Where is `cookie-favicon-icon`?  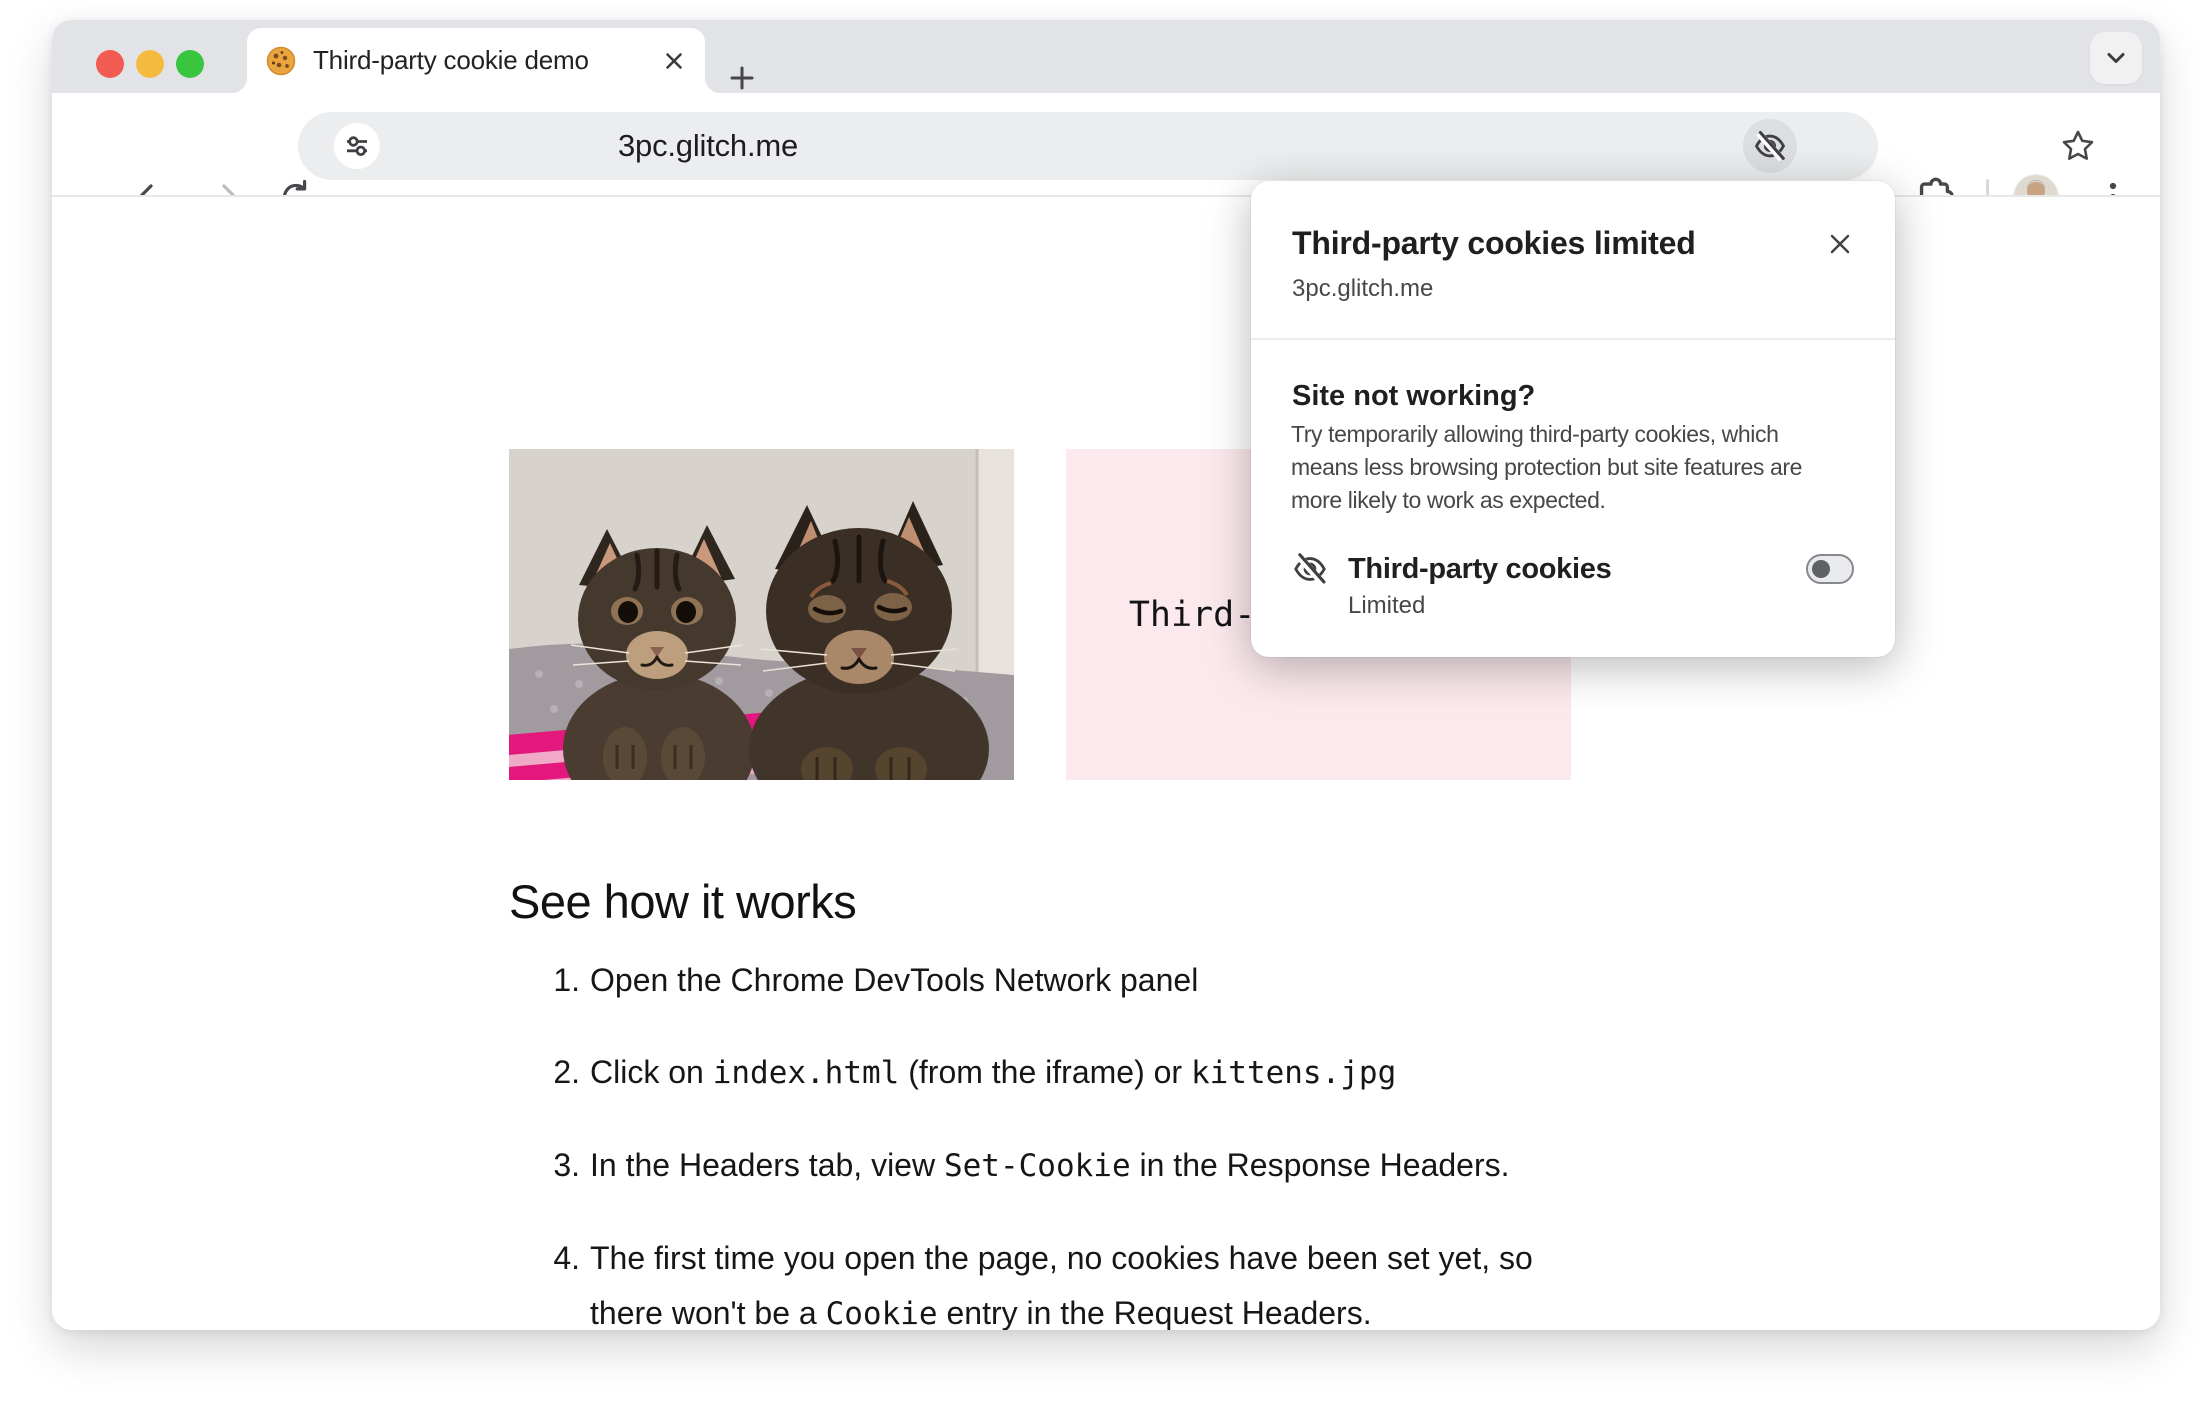
cookie-favicon-icon is located at coordinates (281, 61).